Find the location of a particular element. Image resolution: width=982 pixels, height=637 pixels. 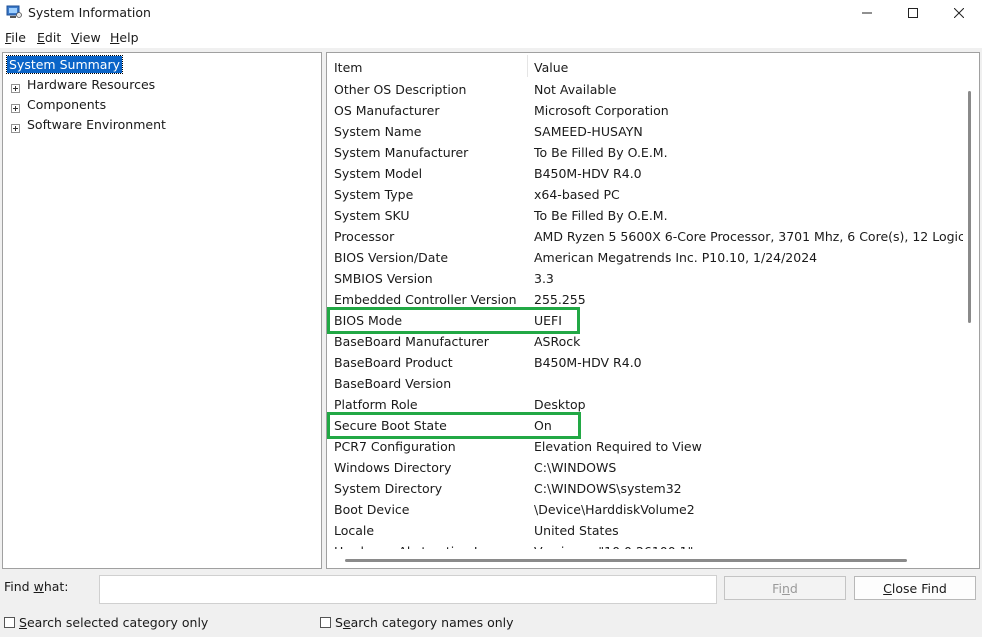

minimize-button is located at coordinates (867, 13).